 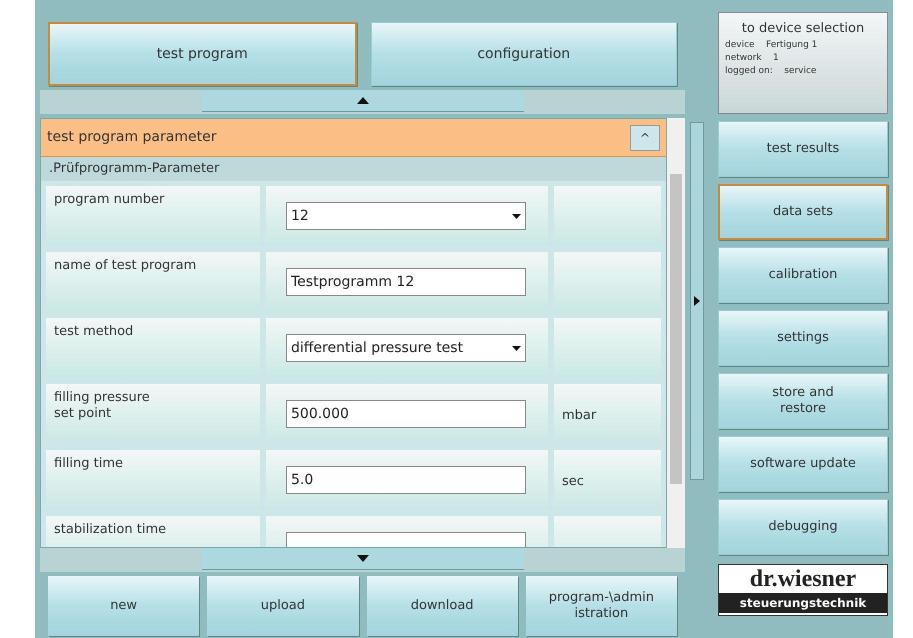 What do you see at coordinates (406, 348) in the screenshot?
I see `dropdown: differential pressure test` at bounding box center [406, 348].